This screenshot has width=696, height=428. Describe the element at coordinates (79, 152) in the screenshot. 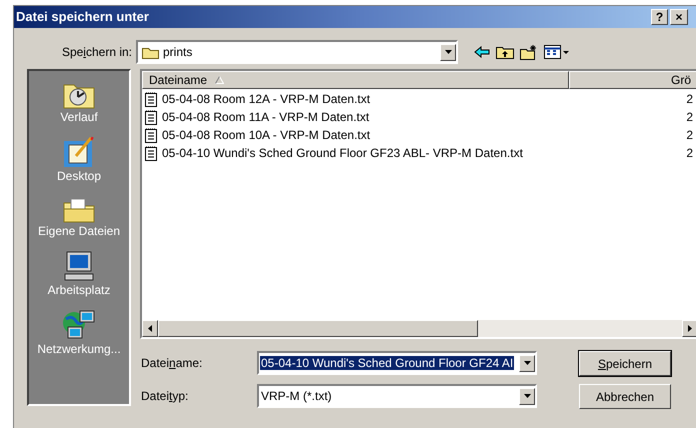

I see `desktop-pencil-icon` at that location.